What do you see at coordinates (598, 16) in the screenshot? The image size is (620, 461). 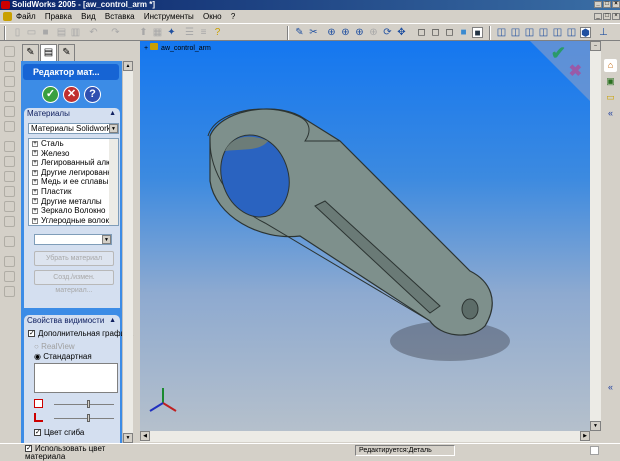 I see `doc-minimize-button: _` at bounding box center [598, 16].